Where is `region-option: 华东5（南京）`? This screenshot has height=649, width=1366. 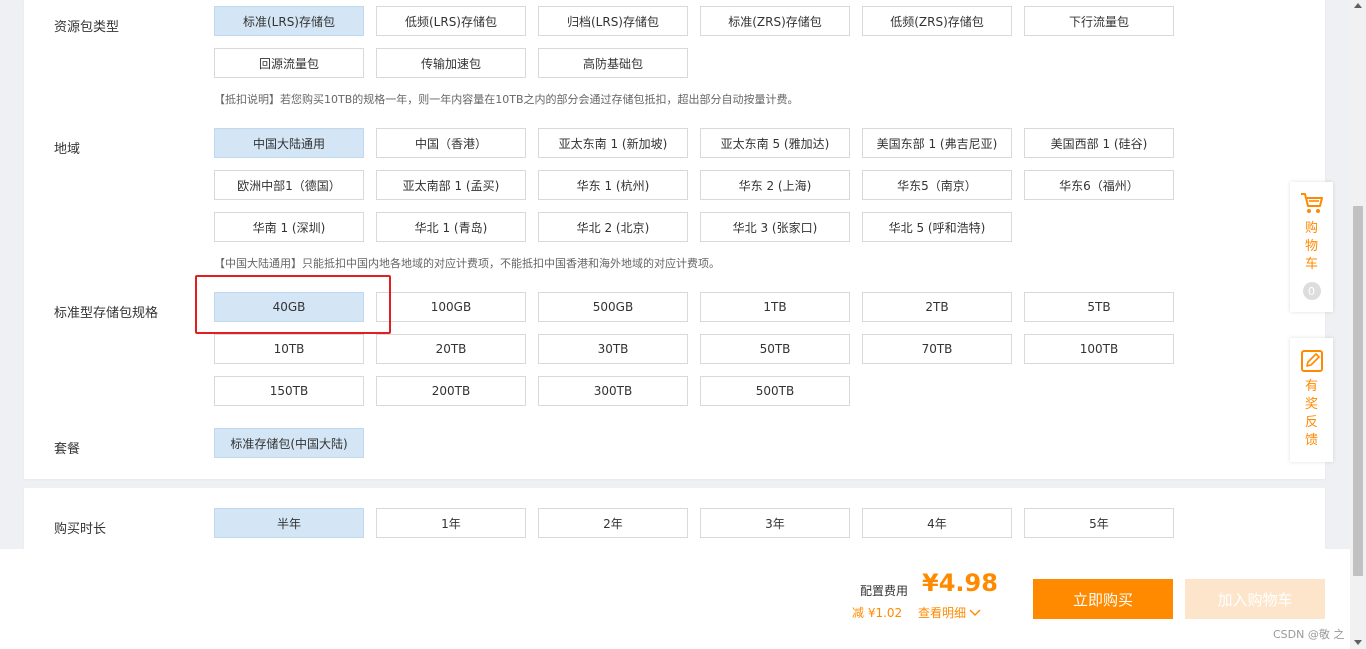
region-option: 华东5（南京） is located at coordinates (937, 185).